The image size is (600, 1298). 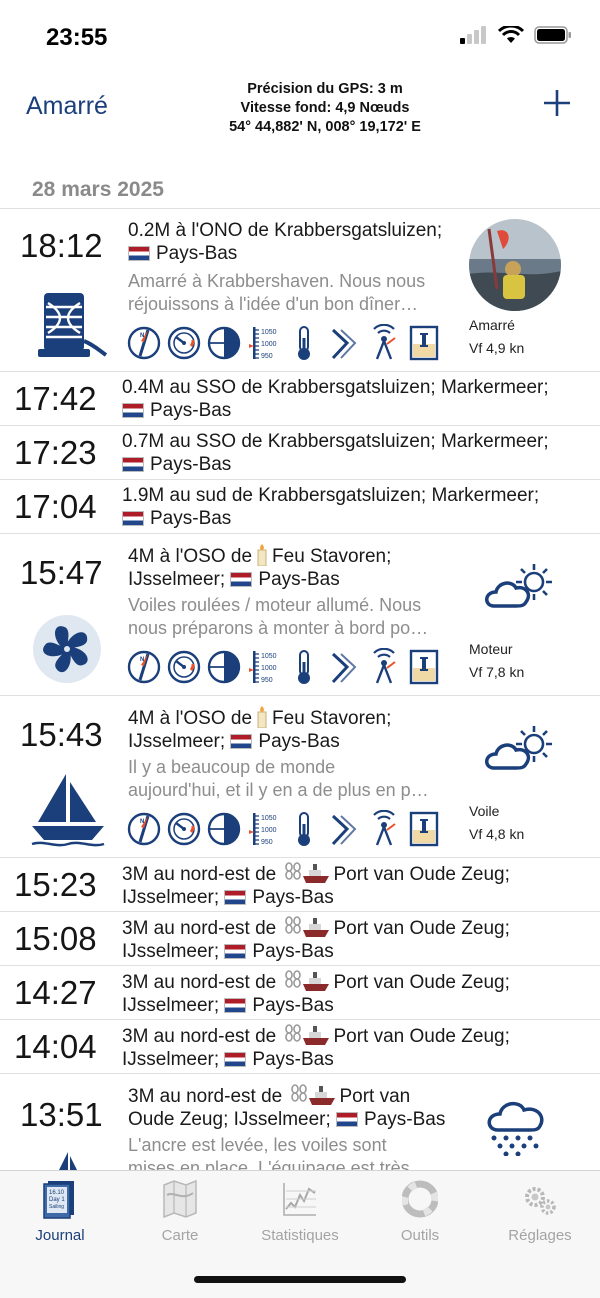 I want to click on entry-time: 14:04, so click(x=55, y=1046).